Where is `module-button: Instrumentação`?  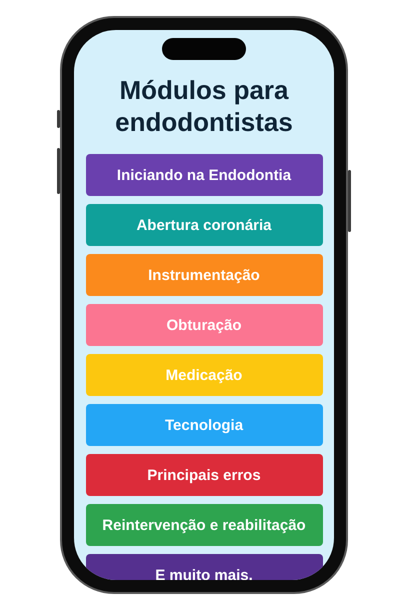 module-button: Instrumentação is located at coordinates (204, 275).